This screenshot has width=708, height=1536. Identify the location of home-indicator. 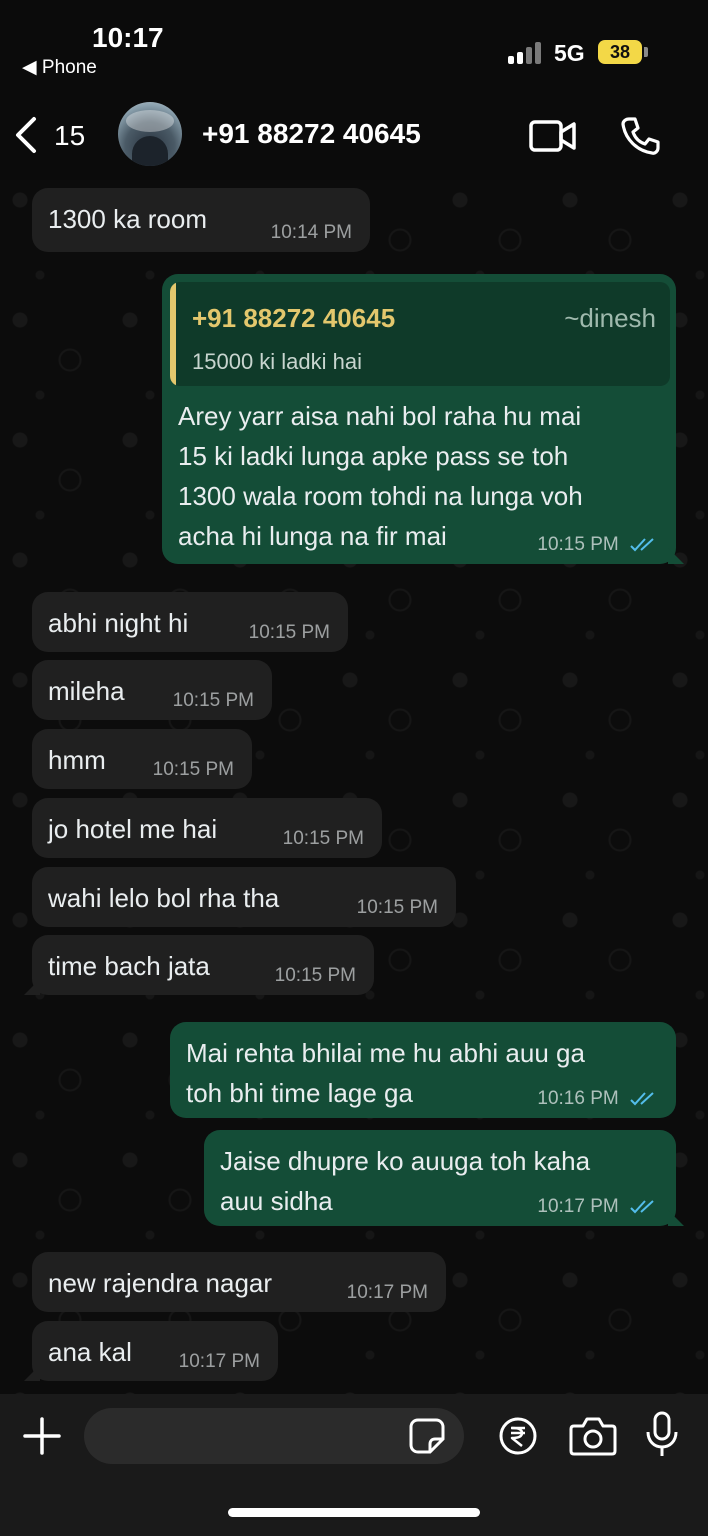
(354, 1512).